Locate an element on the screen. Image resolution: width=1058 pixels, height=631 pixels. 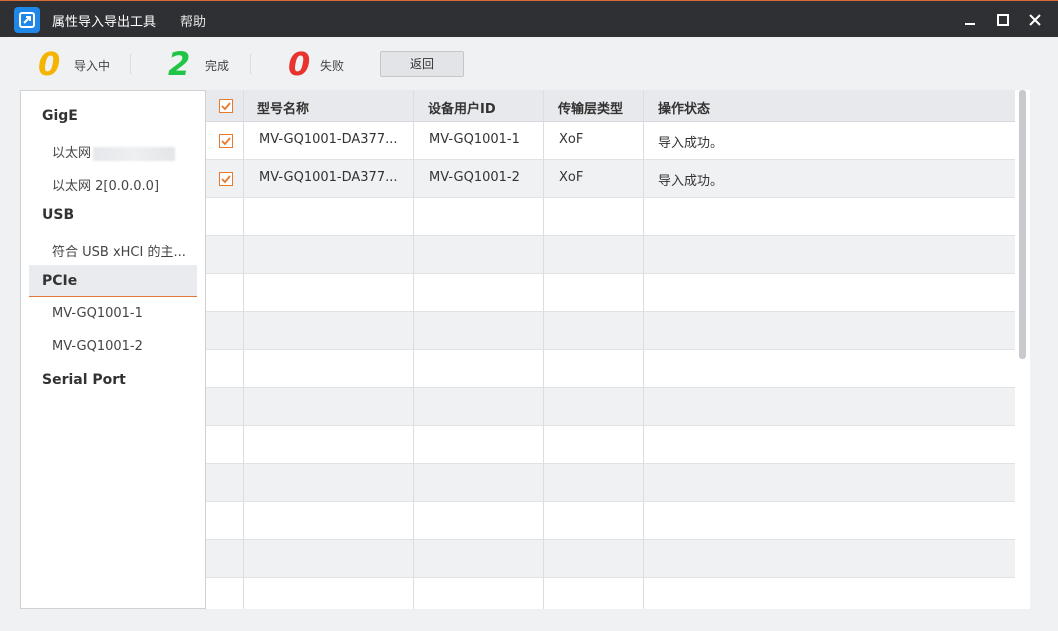
column-header-model: 型号名称 is located at coordinates (283, 107).